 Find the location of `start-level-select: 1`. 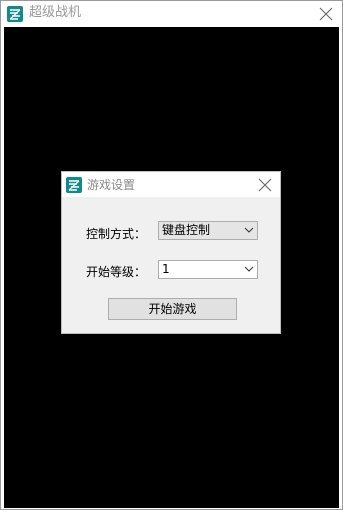

start-level-select: 1 is located at coordinates (208, 269).